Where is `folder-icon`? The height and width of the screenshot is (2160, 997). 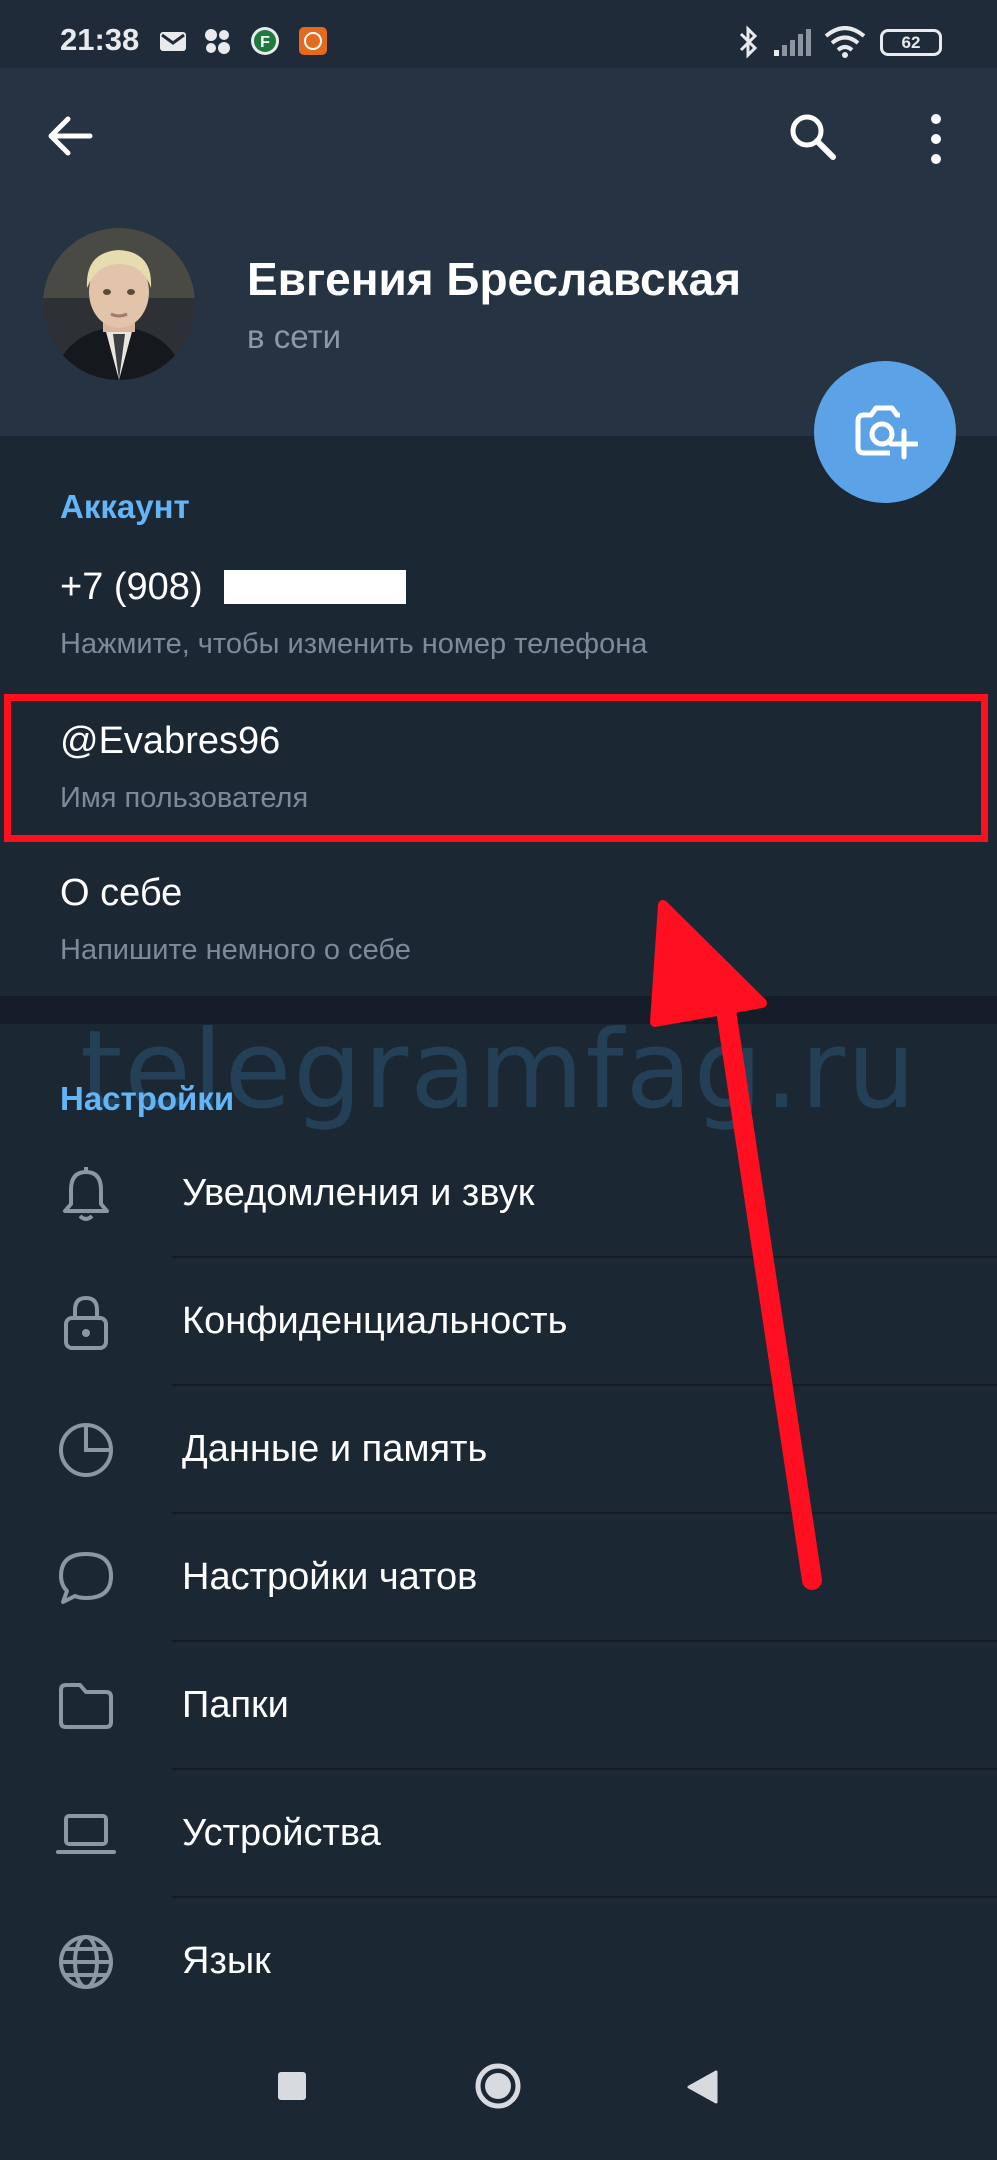
folder-icon is located at coordinates (86, 1706).